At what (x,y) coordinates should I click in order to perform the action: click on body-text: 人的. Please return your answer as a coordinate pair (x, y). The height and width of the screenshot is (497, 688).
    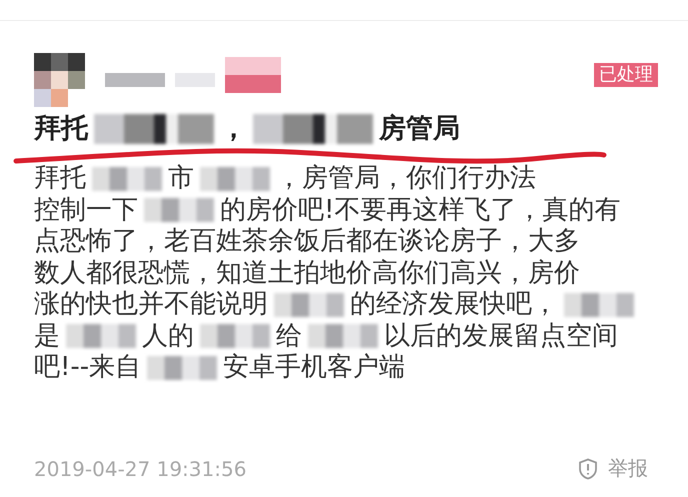
    Looking at the image, I should click on (168, 336).